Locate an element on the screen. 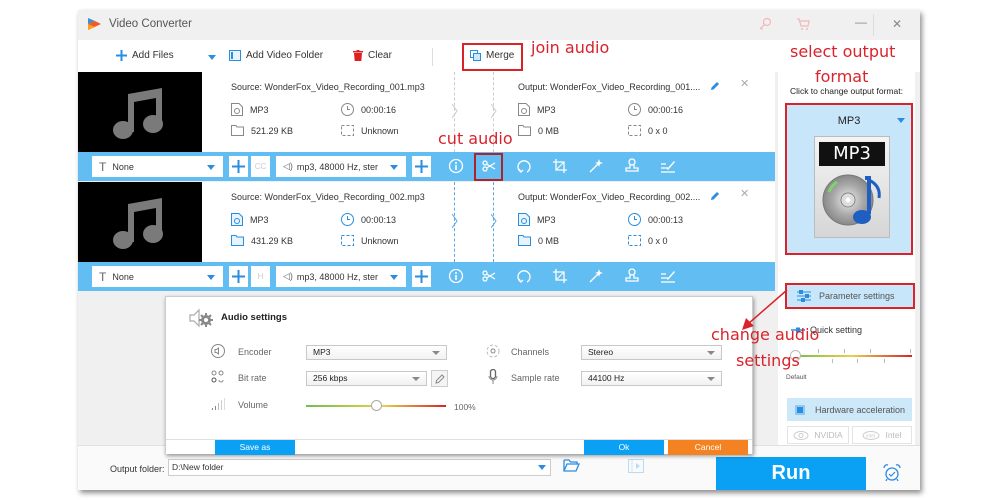 The image size is (1000, 500). add-video-folder-label: Add Video Folder is located at coordinates (285, 55).